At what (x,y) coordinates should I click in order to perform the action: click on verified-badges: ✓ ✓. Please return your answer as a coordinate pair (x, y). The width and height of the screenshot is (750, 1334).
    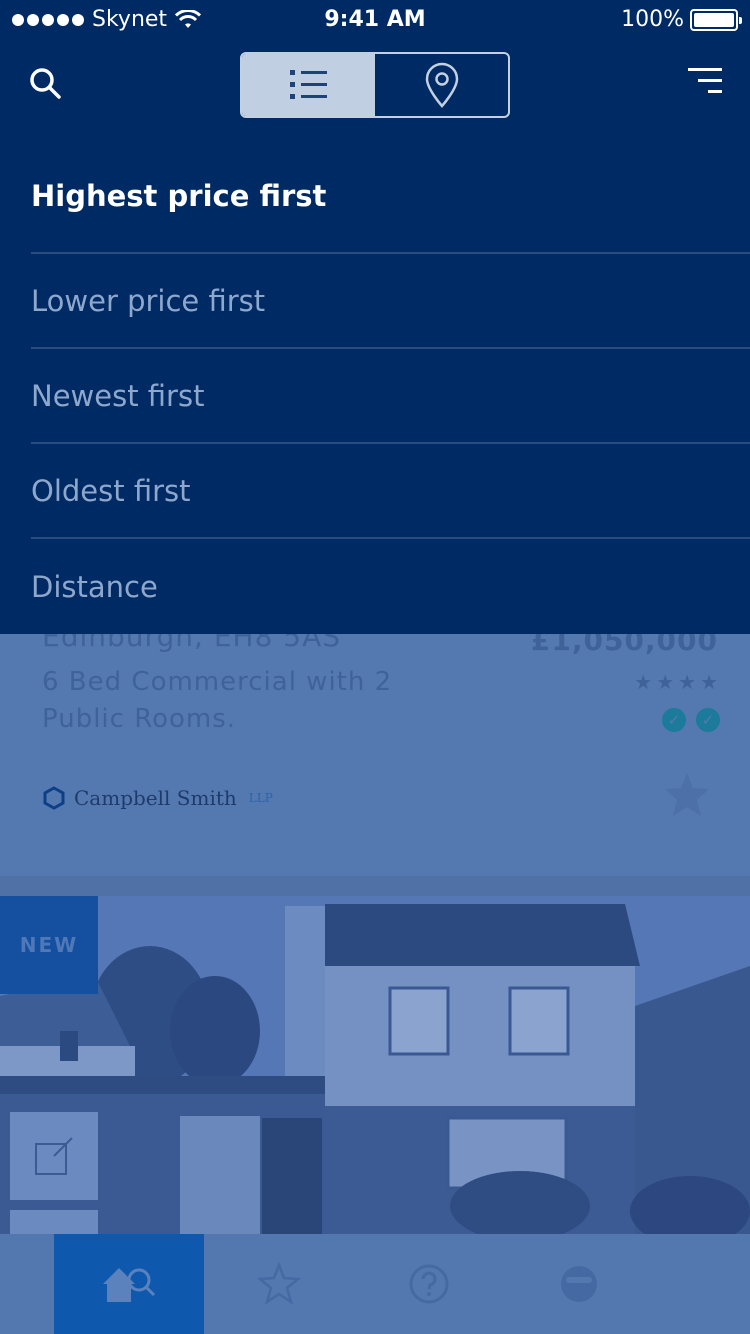
    Looking at the image, I should click on (691, 720).